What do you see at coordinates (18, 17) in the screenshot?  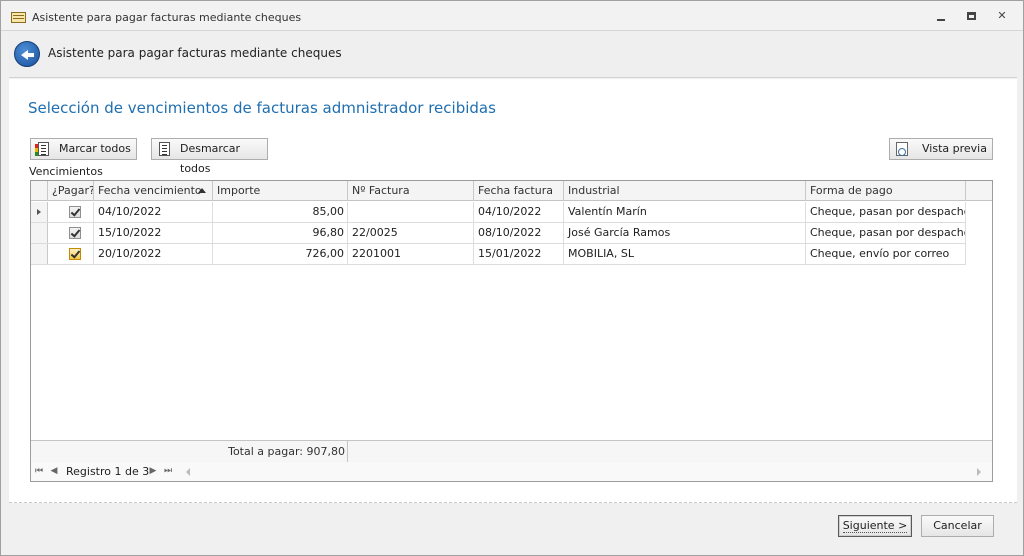 I see `window-form-icon` at bounding box center [18, 17].